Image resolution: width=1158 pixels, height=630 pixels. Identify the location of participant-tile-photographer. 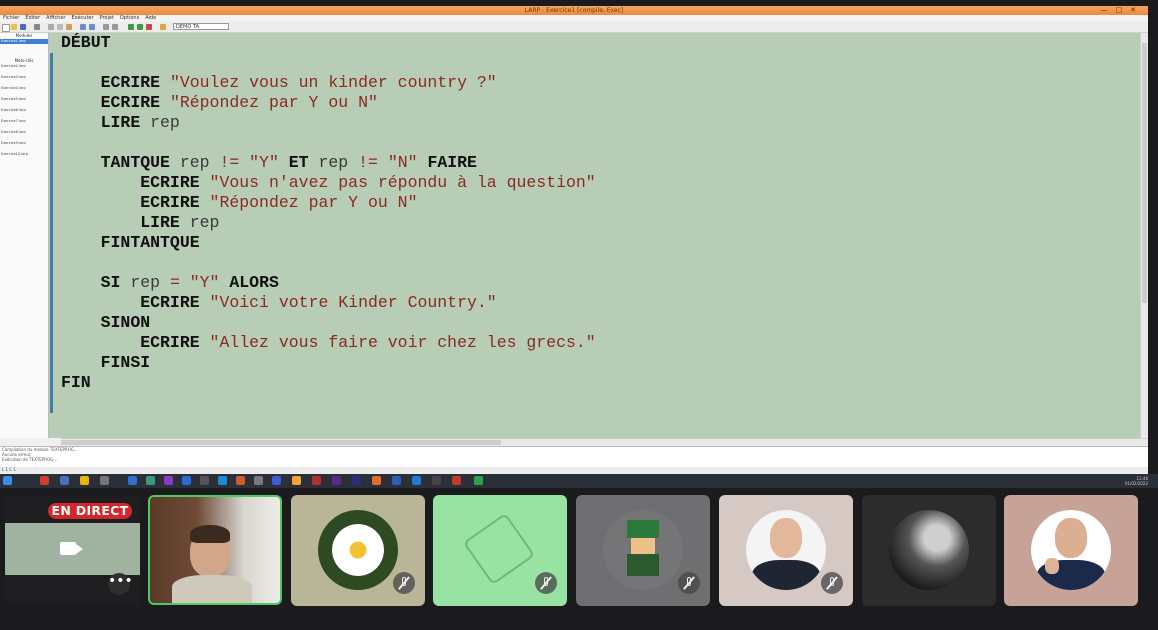
(929, 550).